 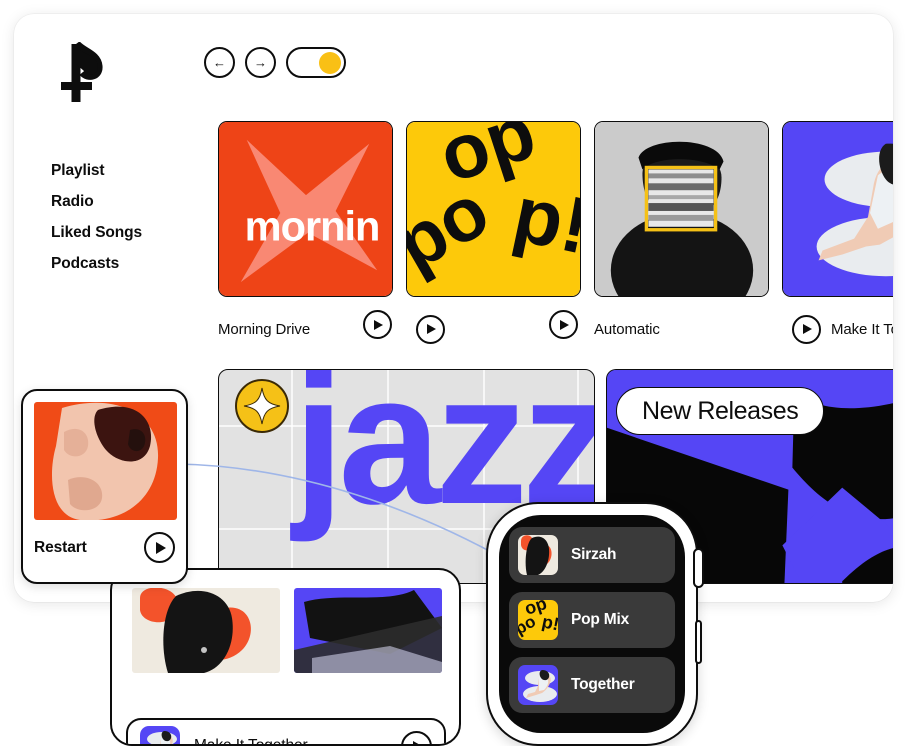 What do you see at coordinates (316, 62) in the screenshot?
I see `theme-toggle-switch` at bounding box center [316, 62].